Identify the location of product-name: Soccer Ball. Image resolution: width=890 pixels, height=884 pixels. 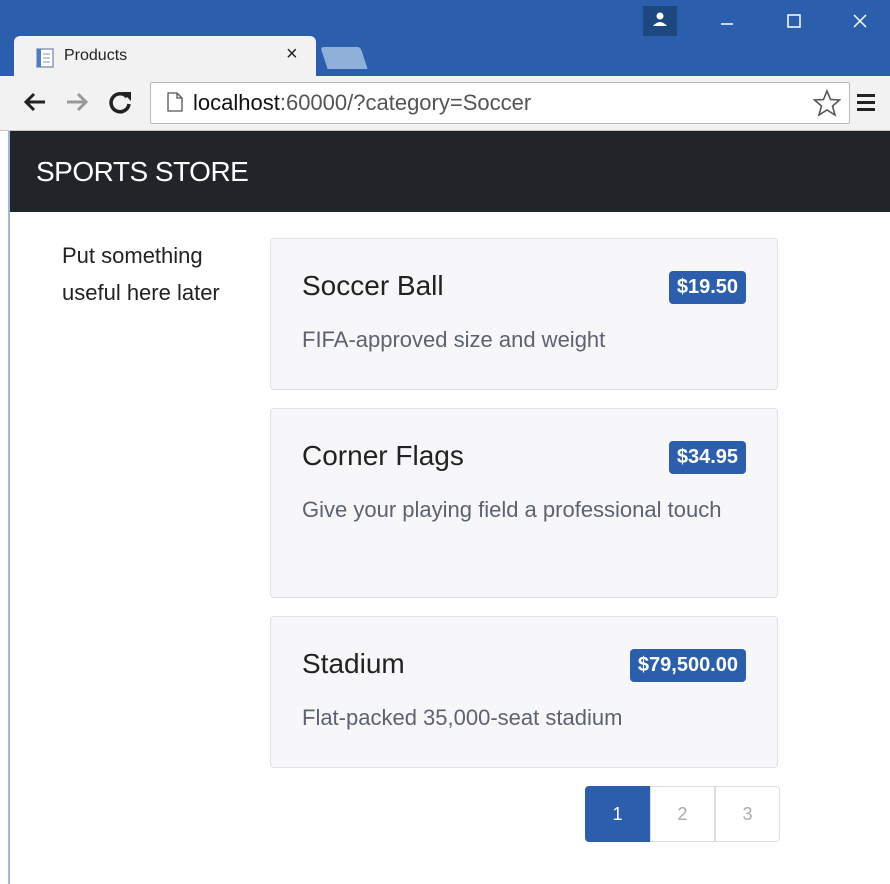
(373, 285).